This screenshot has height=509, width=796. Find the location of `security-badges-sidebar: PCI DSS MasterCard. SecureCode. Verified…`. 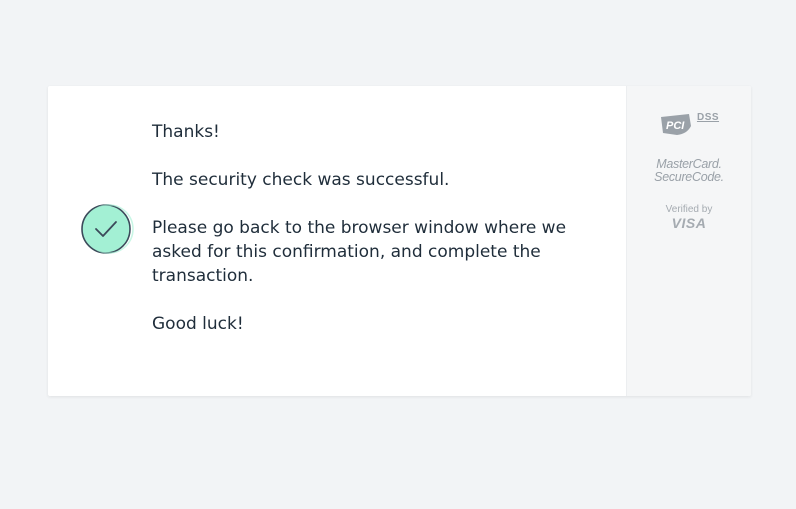

security-badges-sidebar: PCI DSS MasterCard. SecureCode. Verified… is located at coordinates (688, 241).